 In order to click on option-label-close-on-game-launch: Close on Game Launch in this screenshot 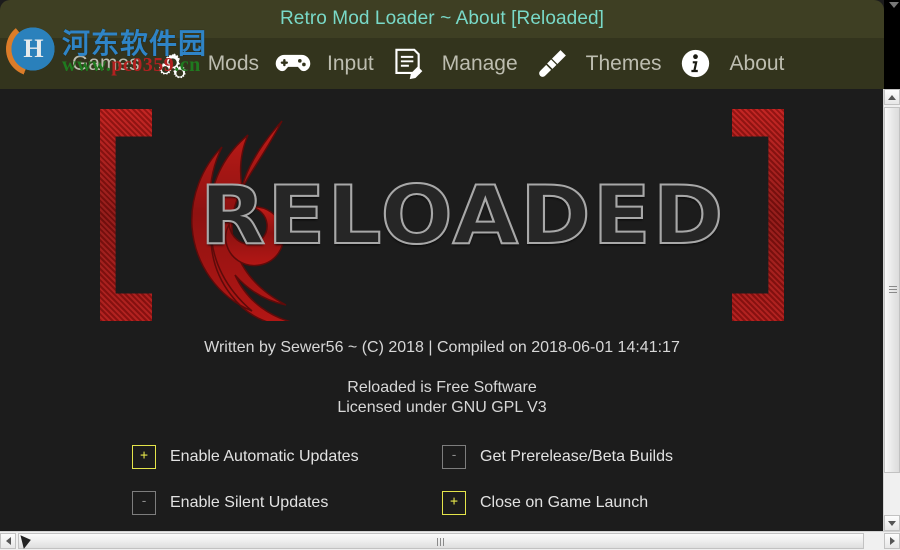, I will do `click(564, 502)`.